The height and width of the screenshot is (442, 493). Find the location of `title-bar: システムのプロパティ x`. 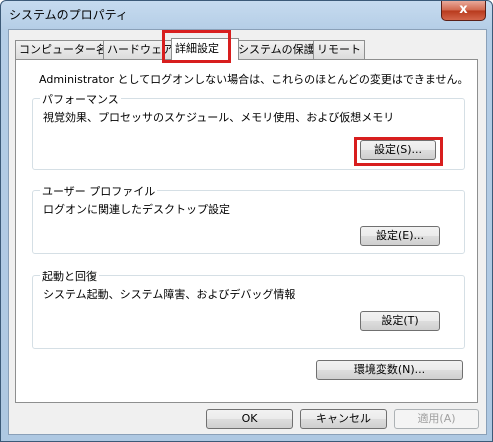

title-bar: システムのプロパティ x is located at coordinates (246, 14).